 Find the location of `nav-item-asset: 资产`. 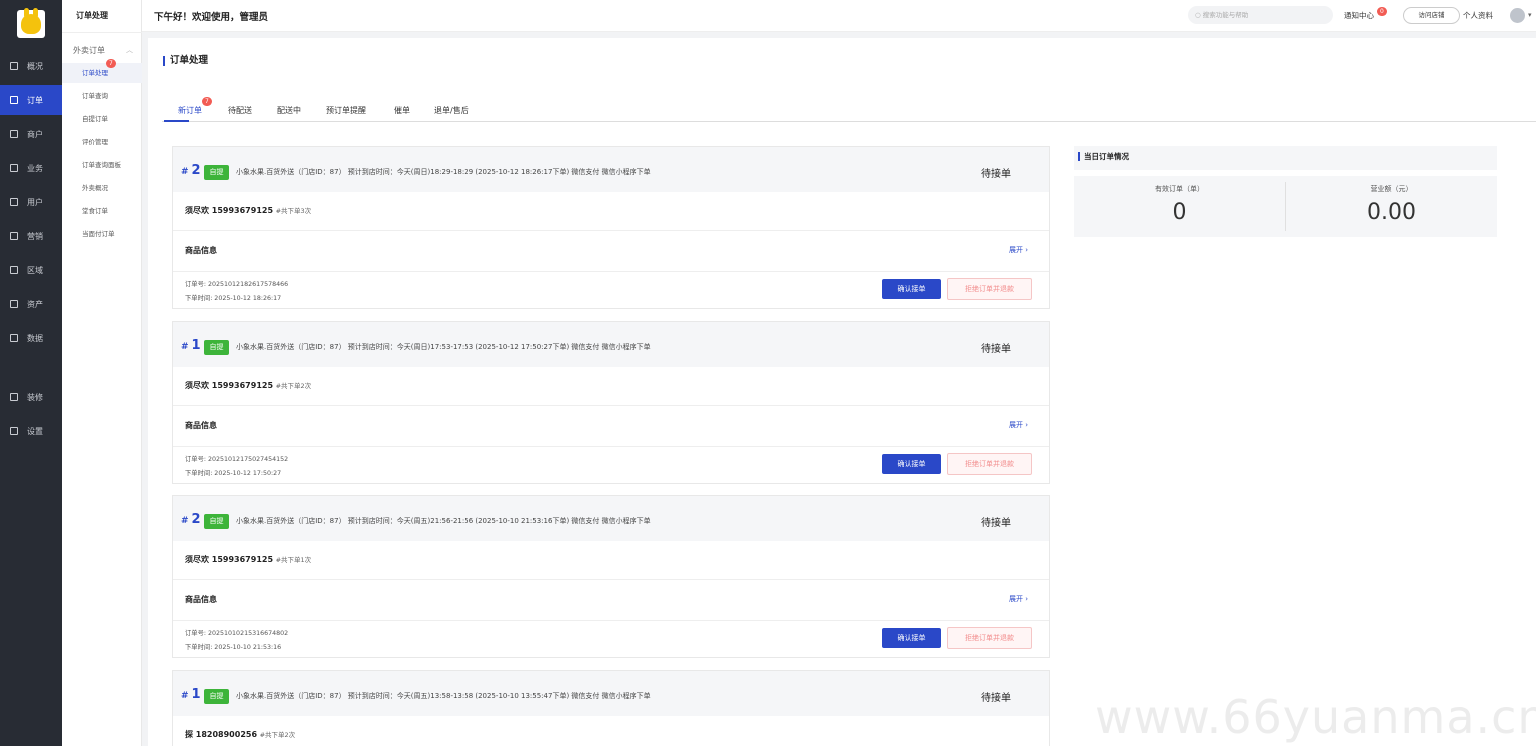

nav-item-asset: 资产 is located at coordinates (31, 304).